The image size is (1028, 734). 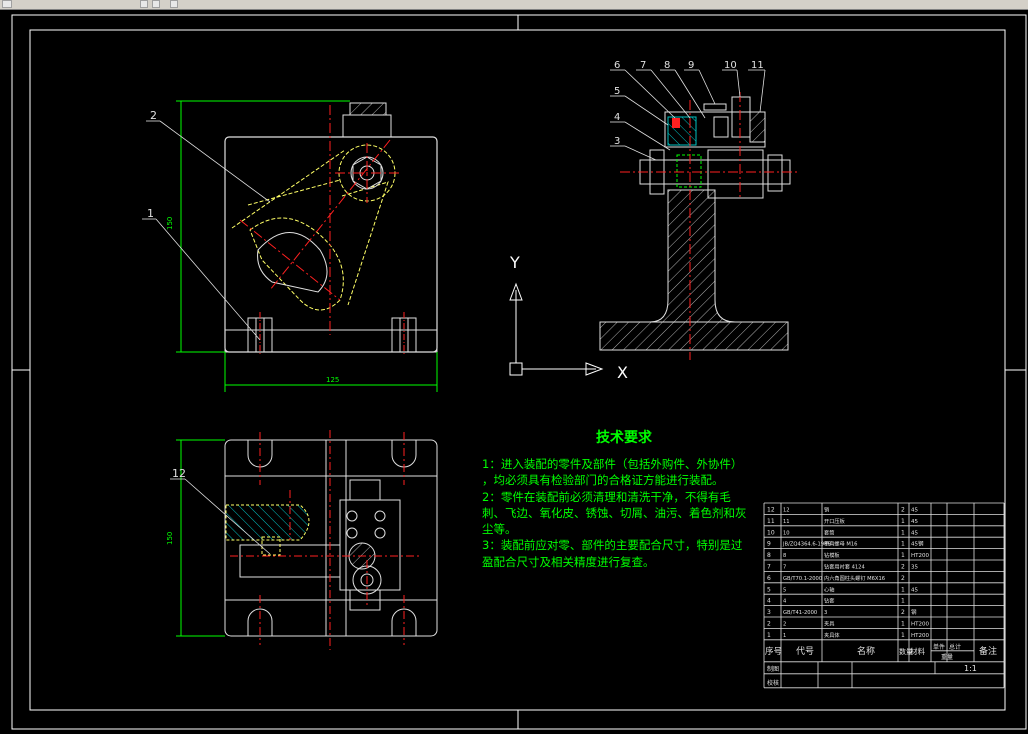 What do you see at coordinates (805, 651) in the screenshot?
I see `bom-header-code: 代号` at bounding box center [805, 651].